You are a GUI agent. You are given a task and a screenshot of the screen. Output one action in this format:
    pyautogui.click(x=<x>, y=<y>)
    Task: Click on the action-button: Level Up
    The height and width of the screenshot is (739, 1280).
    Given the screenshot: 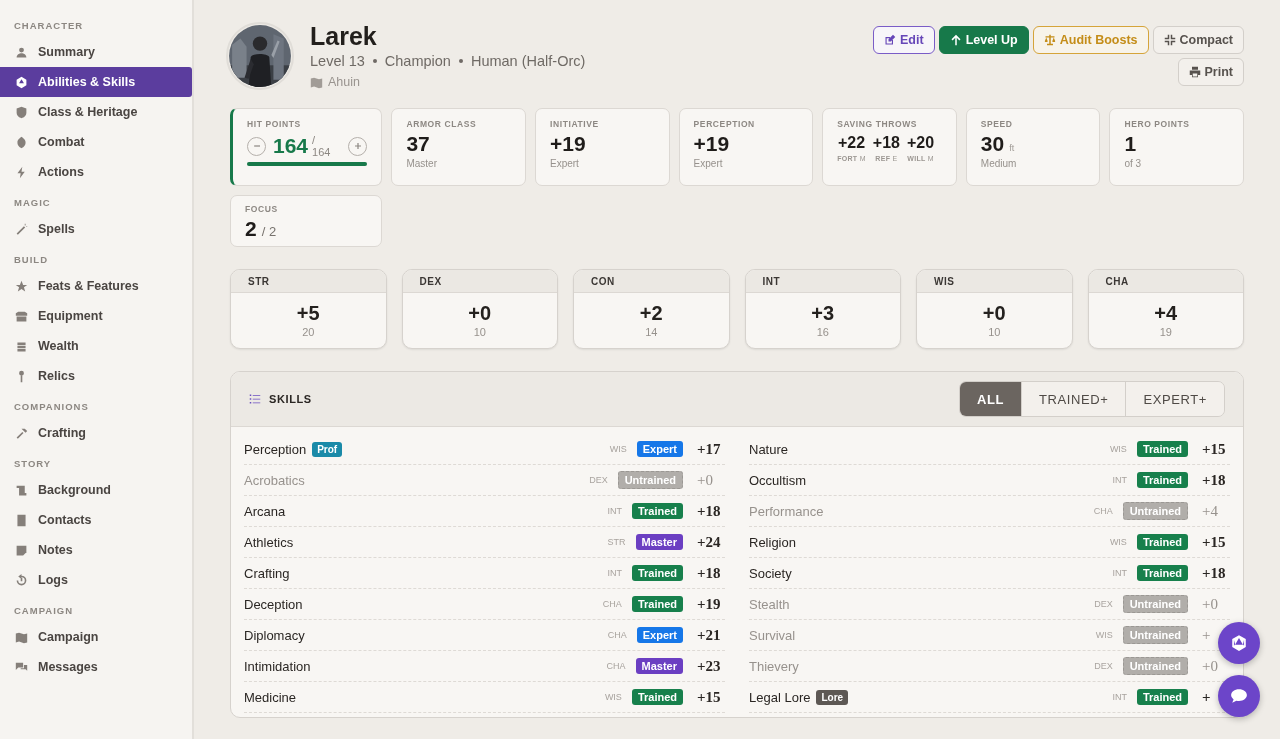 What is the action you would take?
    pyautogui.click(x=983, y=40)
    